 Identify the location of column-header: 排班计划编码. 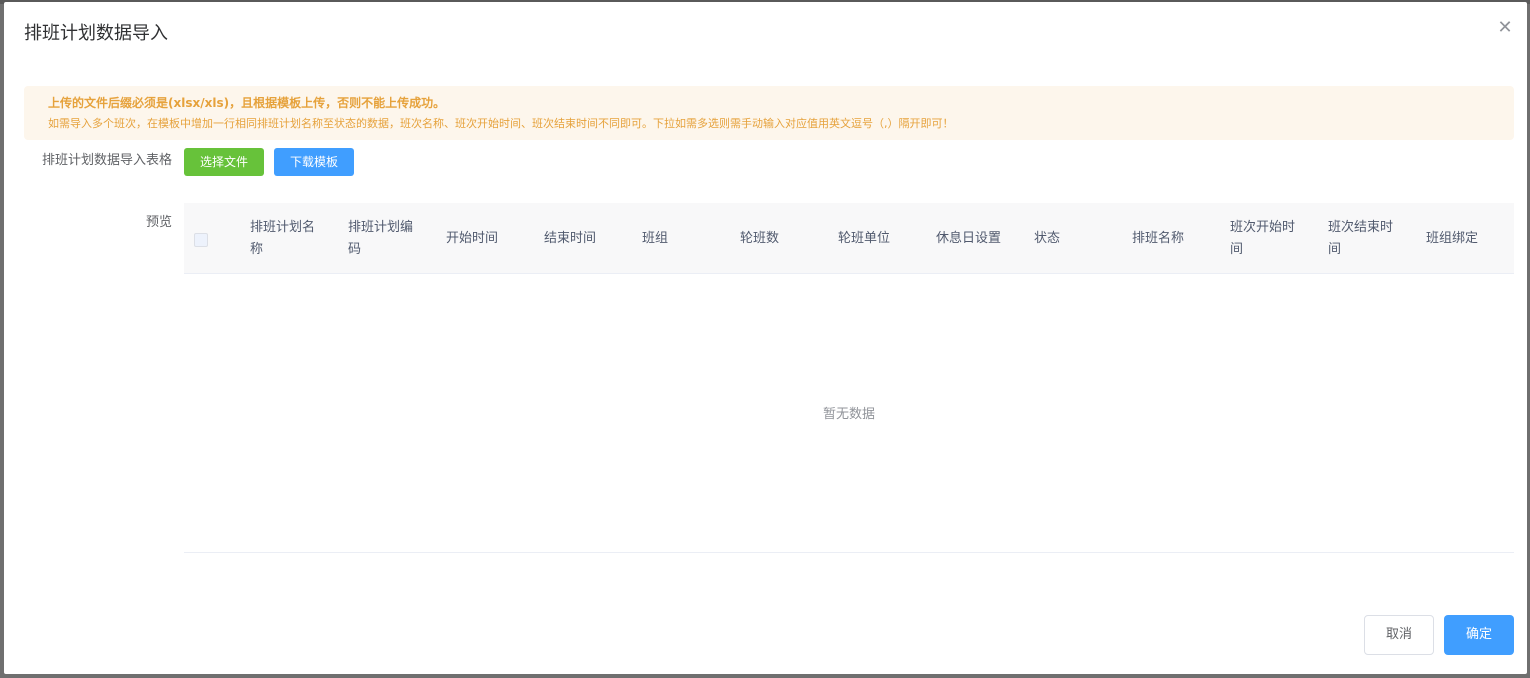
(381, 238).